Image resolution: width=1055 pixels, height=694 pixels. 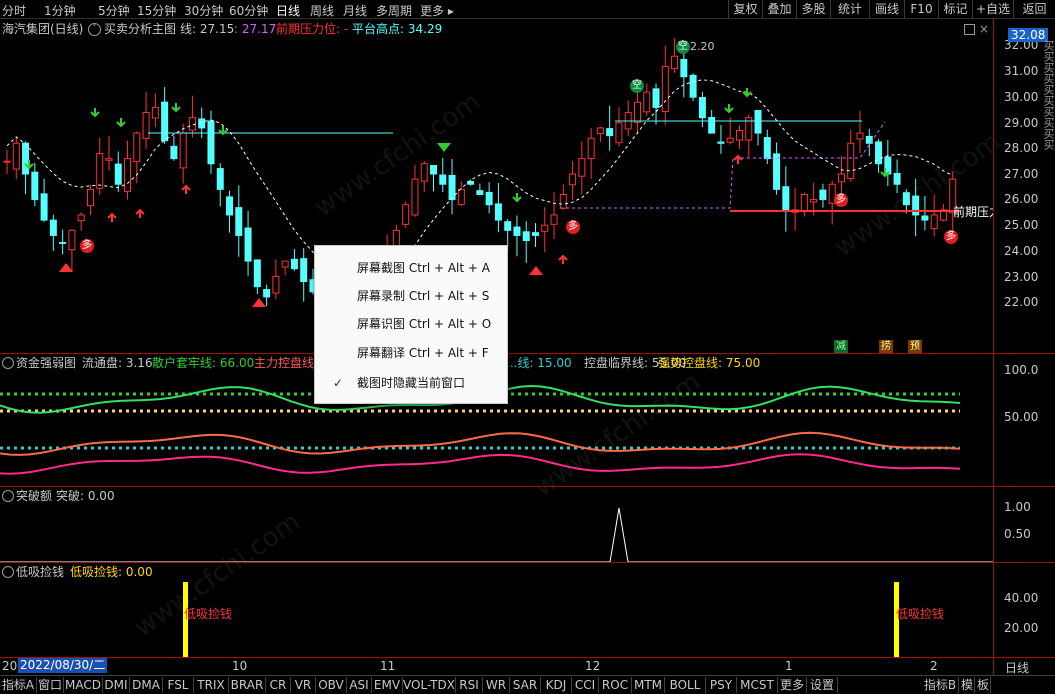 What do you see at coordinates (444, 147) in the screenshot?
I see `sell-signal-arrow` at bounding box center [444, 147].